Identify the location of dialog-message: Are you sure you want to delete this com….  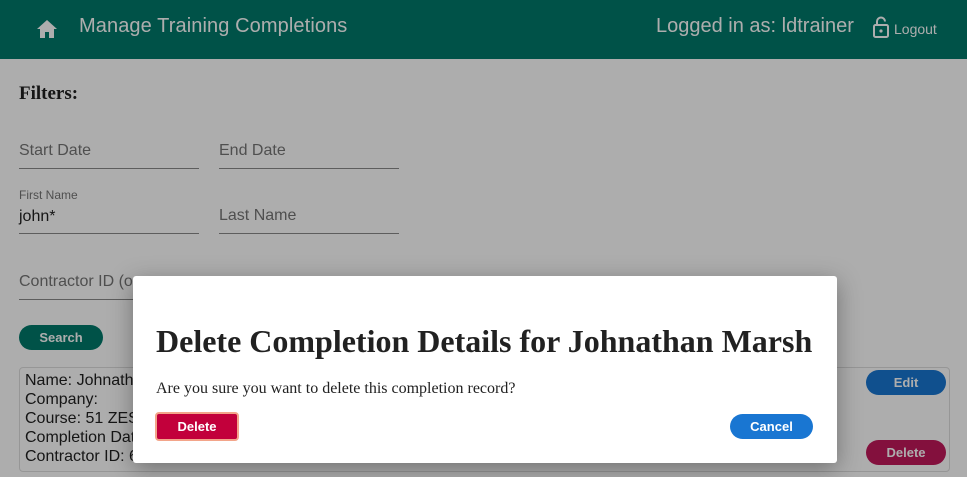
(336, 388).